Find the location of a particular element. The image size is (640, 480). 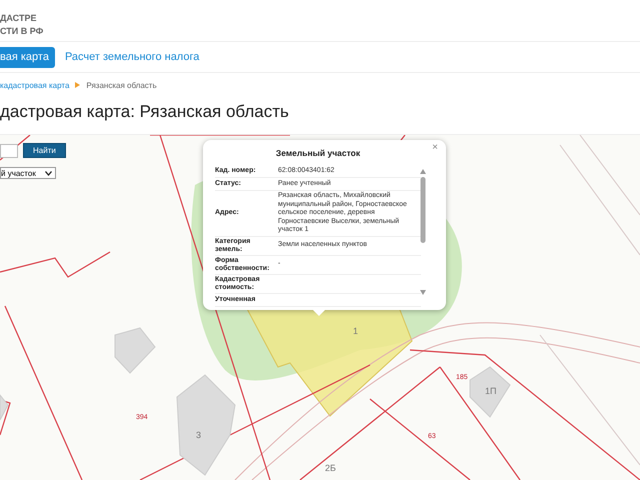

caret-icon is located at coordinates (48, 173).